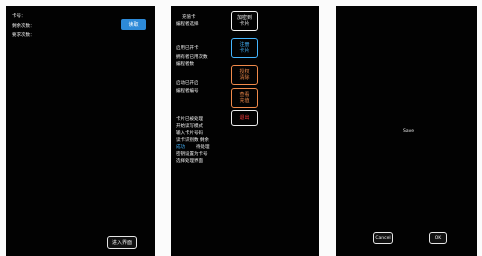 This screenshot has width=482, height=256. I want to click on ok-button: OK, so click(438, 238).